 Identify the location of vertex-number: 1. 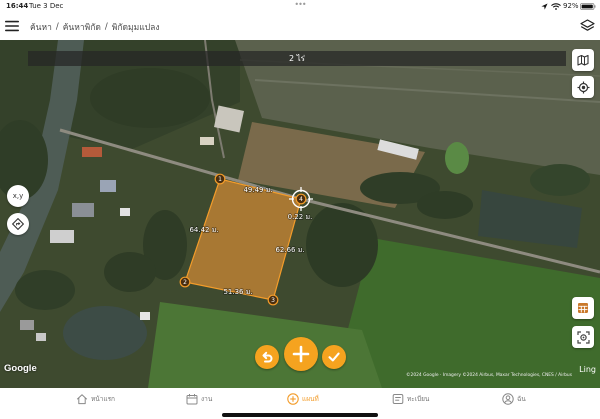
(220, 179).